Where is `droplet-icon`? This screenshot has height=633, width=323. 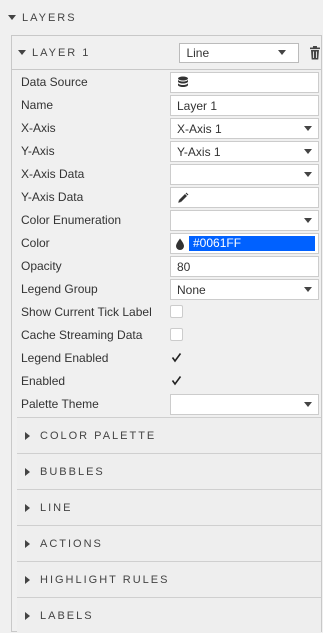
droplet-icon is located at coordinates (180, 244).